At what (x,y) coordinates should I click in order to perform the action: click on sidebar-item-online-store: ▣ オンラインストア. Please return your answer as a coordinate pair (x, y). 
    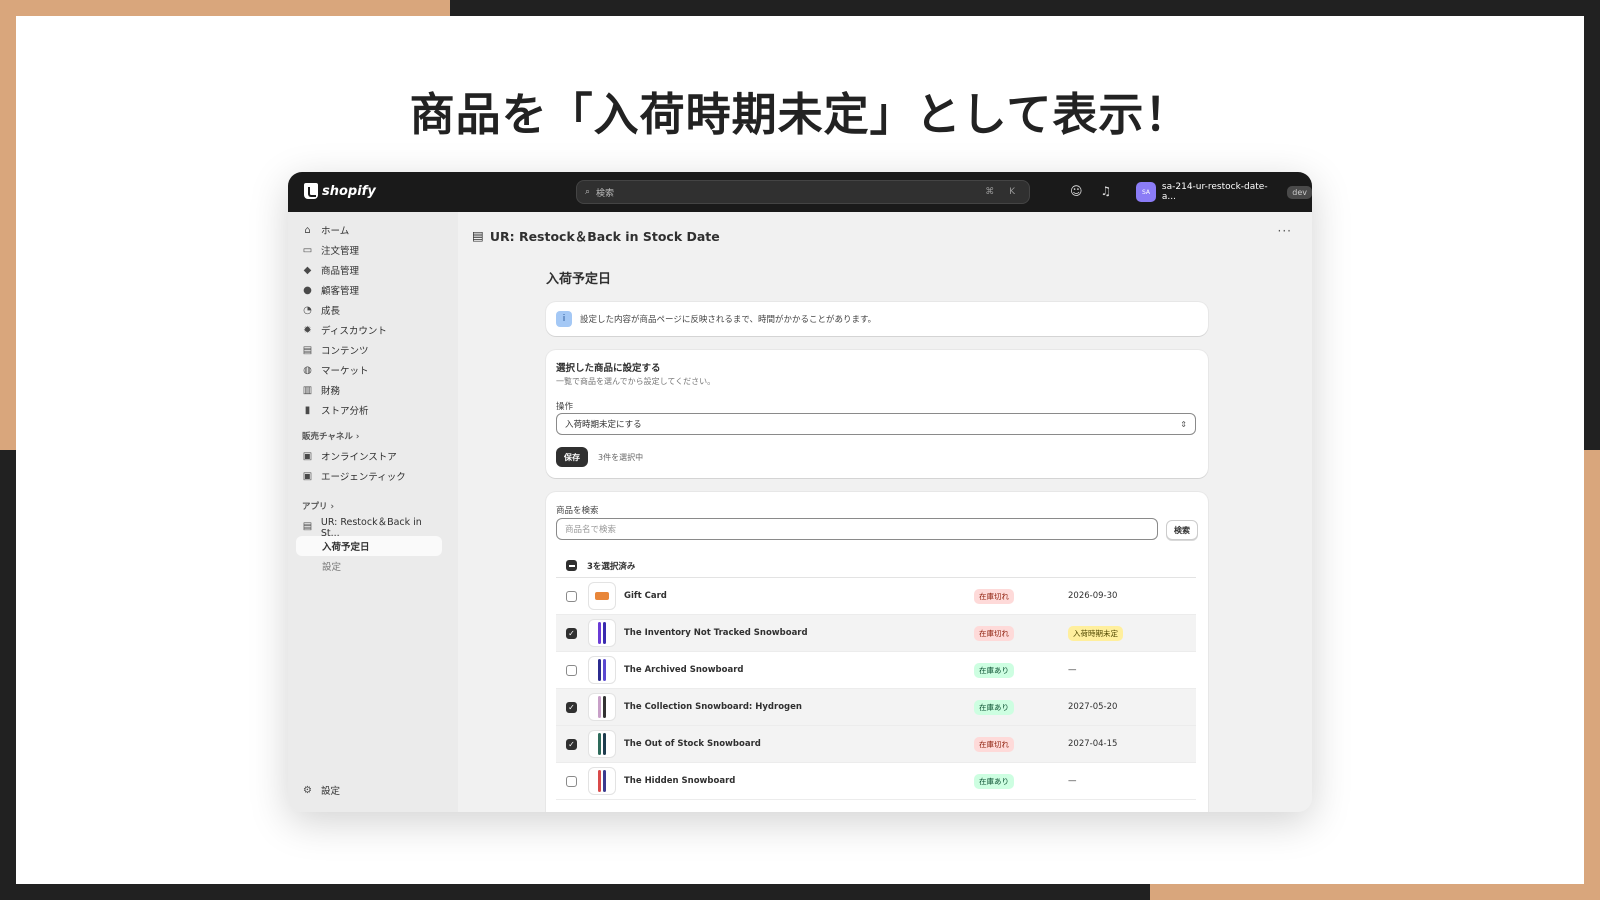
    Looking at the image, I should click on (369, 456).